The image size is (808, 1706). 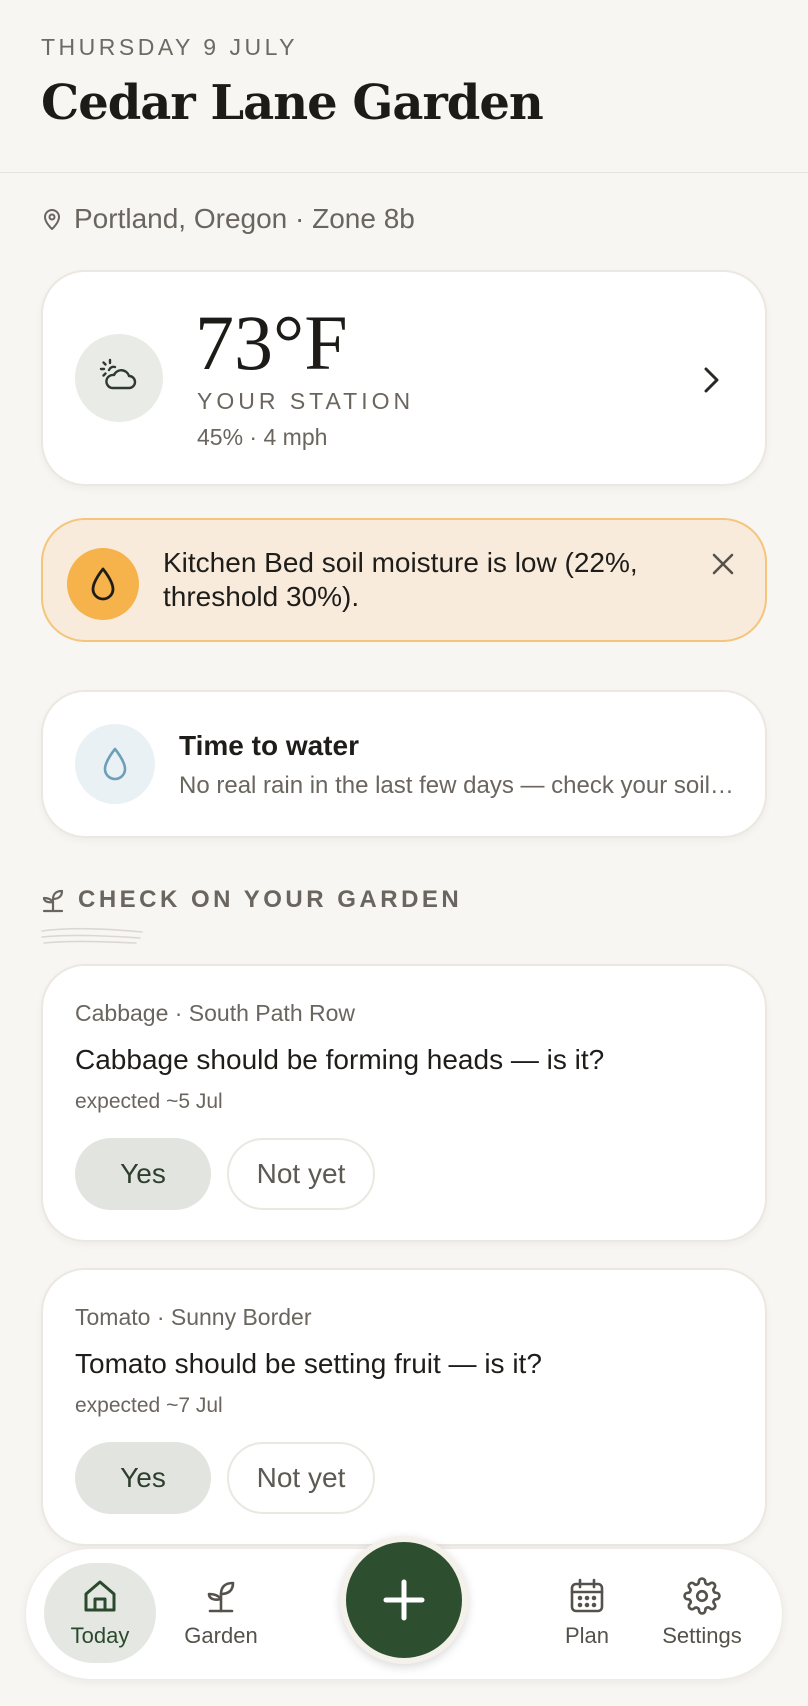 I want to click on nav-today-label: Today, so click(x=100, y=1635).